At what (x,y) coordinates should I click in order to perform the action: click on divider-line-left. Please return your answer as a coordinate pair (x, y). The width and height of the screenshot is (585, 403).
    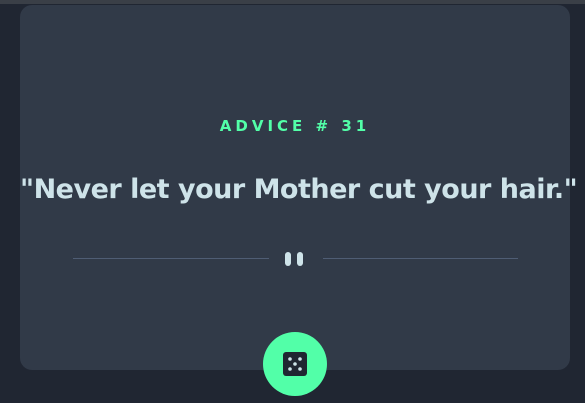
    Looking at the image, I should click on (171, 258).